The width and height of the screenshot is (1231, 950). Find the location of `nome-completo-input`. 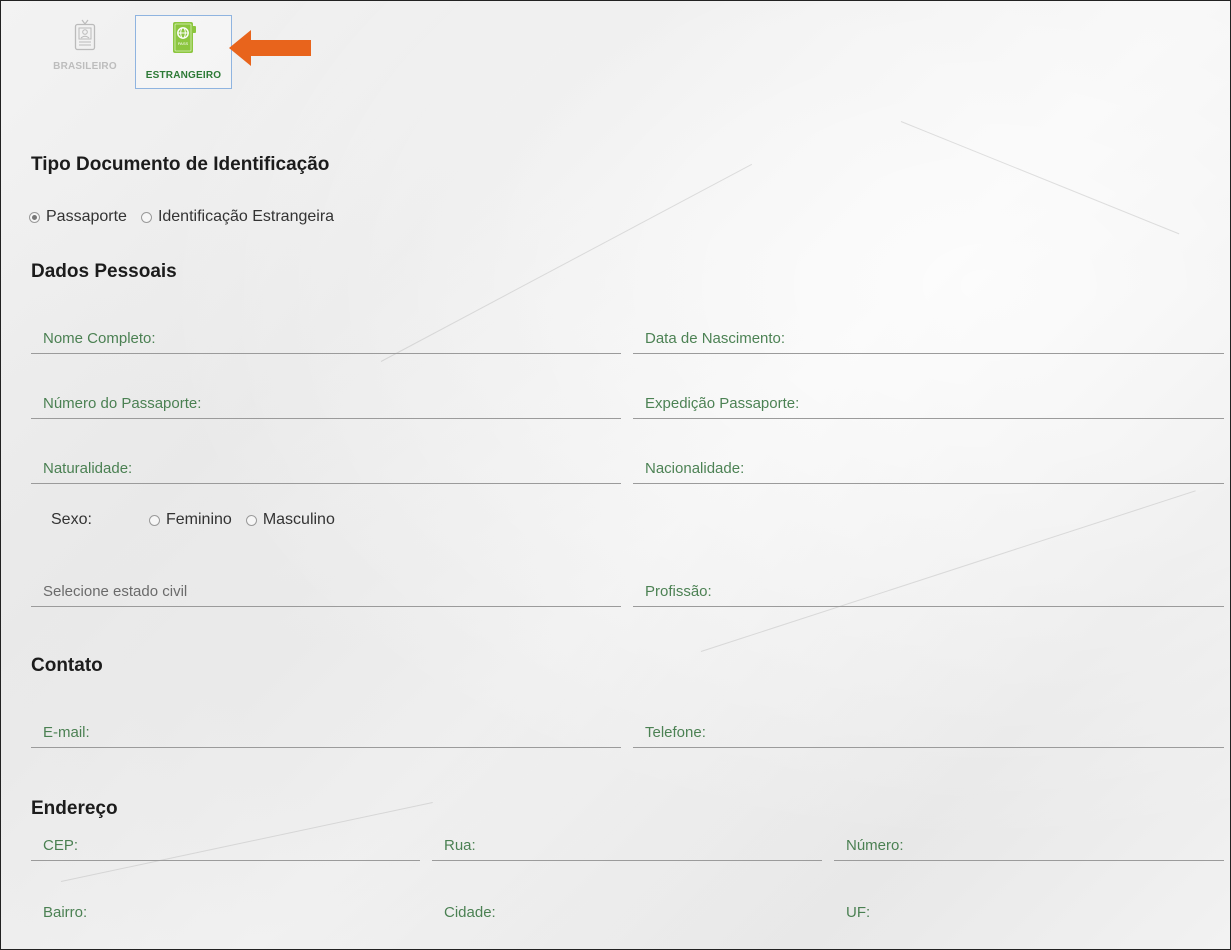

nome-completo-input is located at coordinates (332, 338).